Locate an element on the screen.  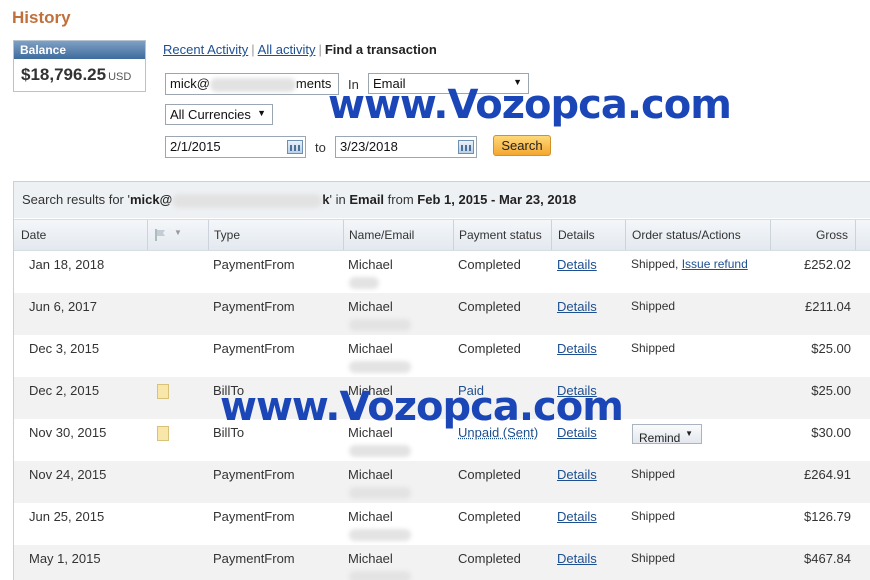
column-payment-status: Payment status is located at coordinates (500, 235).